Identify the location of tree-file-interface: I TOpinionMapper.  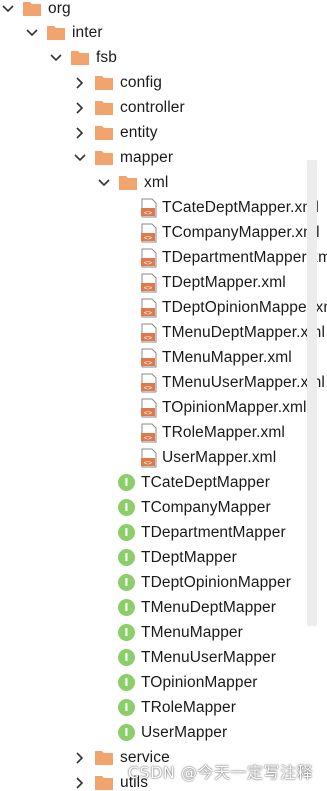
(188, 682).